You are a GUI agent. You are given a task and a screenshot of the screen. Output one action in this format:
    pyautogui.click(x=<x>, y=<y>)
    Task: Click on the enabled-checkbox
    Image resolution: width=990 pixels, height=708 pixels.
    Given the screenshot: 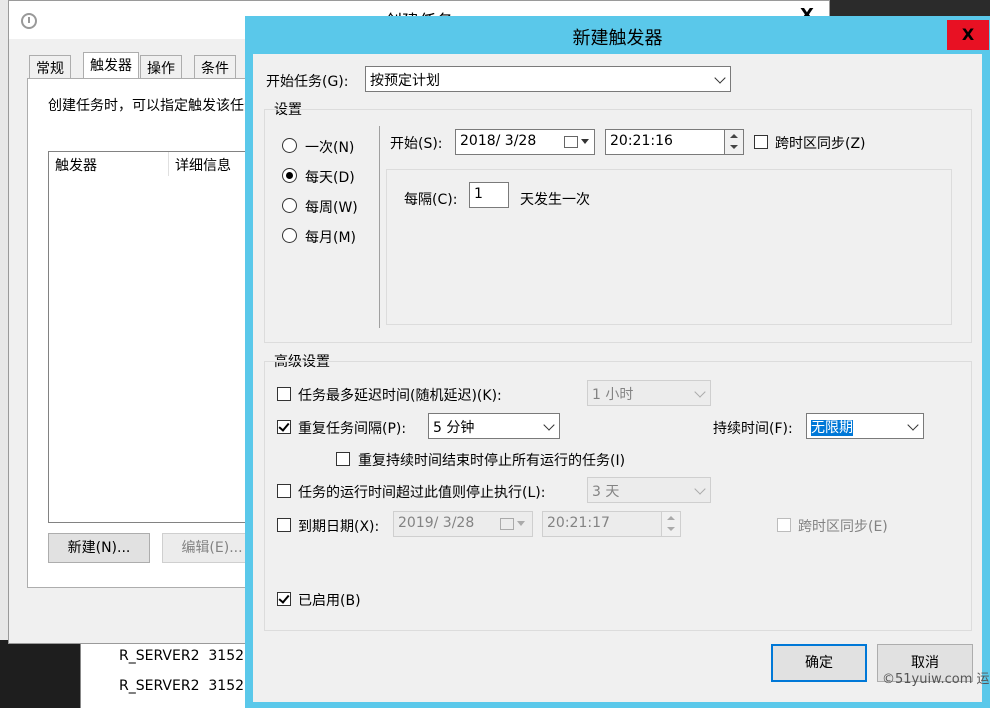 What is the action you would take?
    pyautogui.click(x=284, y=599)
    